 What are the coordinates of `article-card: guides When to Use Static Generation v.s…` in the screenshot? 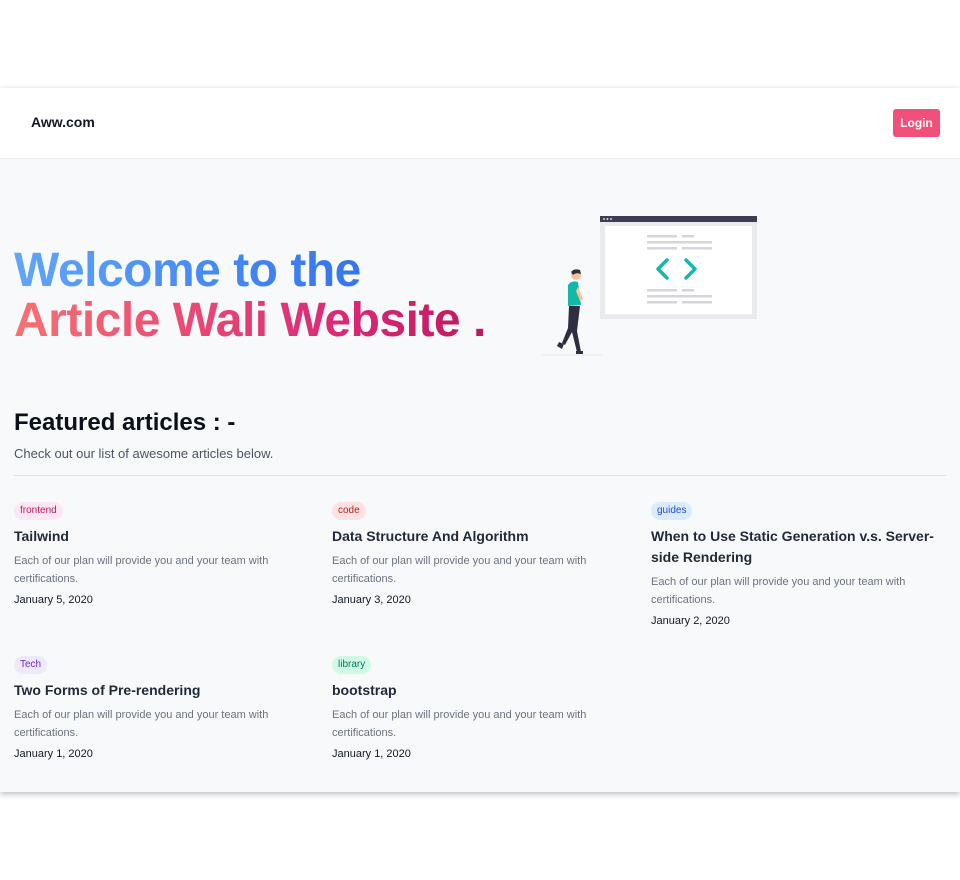 It's located at (796, 563).